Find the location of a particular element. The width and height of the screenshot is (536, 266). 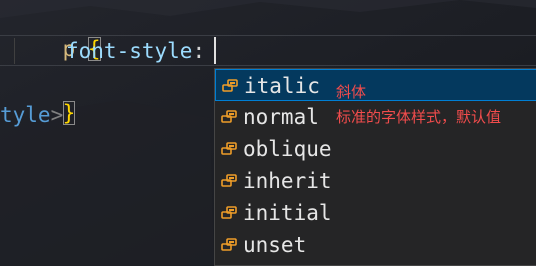

close-brace-token: } is located at coordinates (69, 113).